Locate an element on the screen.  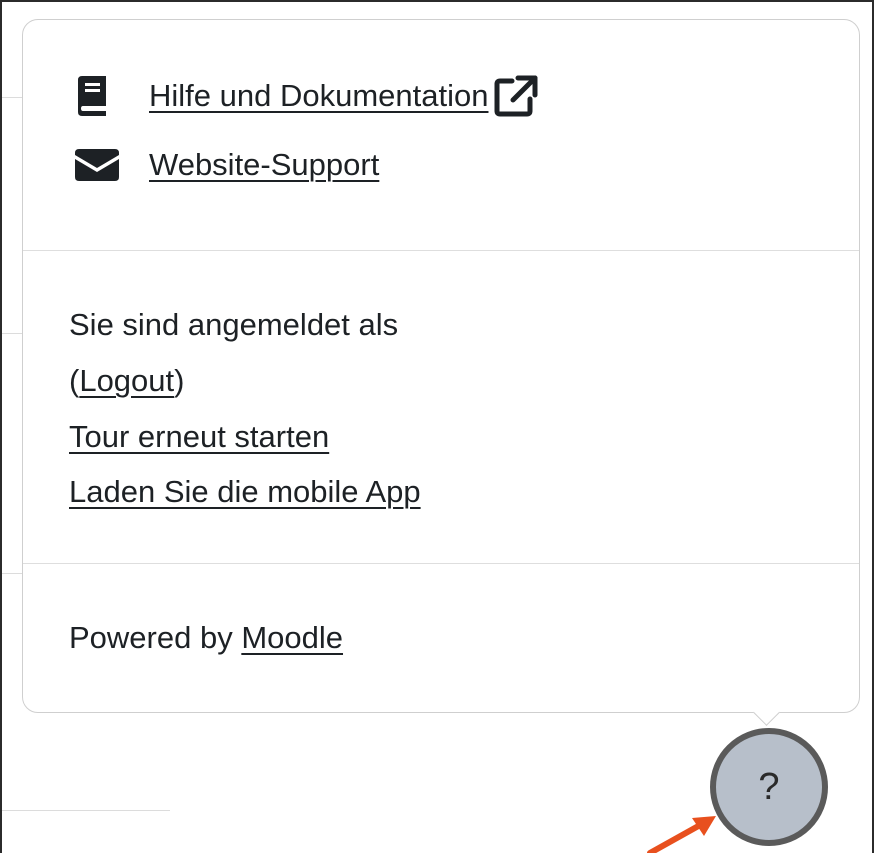
restart-tour-line: Tour erneut starten is located at coordinates (199, 437).